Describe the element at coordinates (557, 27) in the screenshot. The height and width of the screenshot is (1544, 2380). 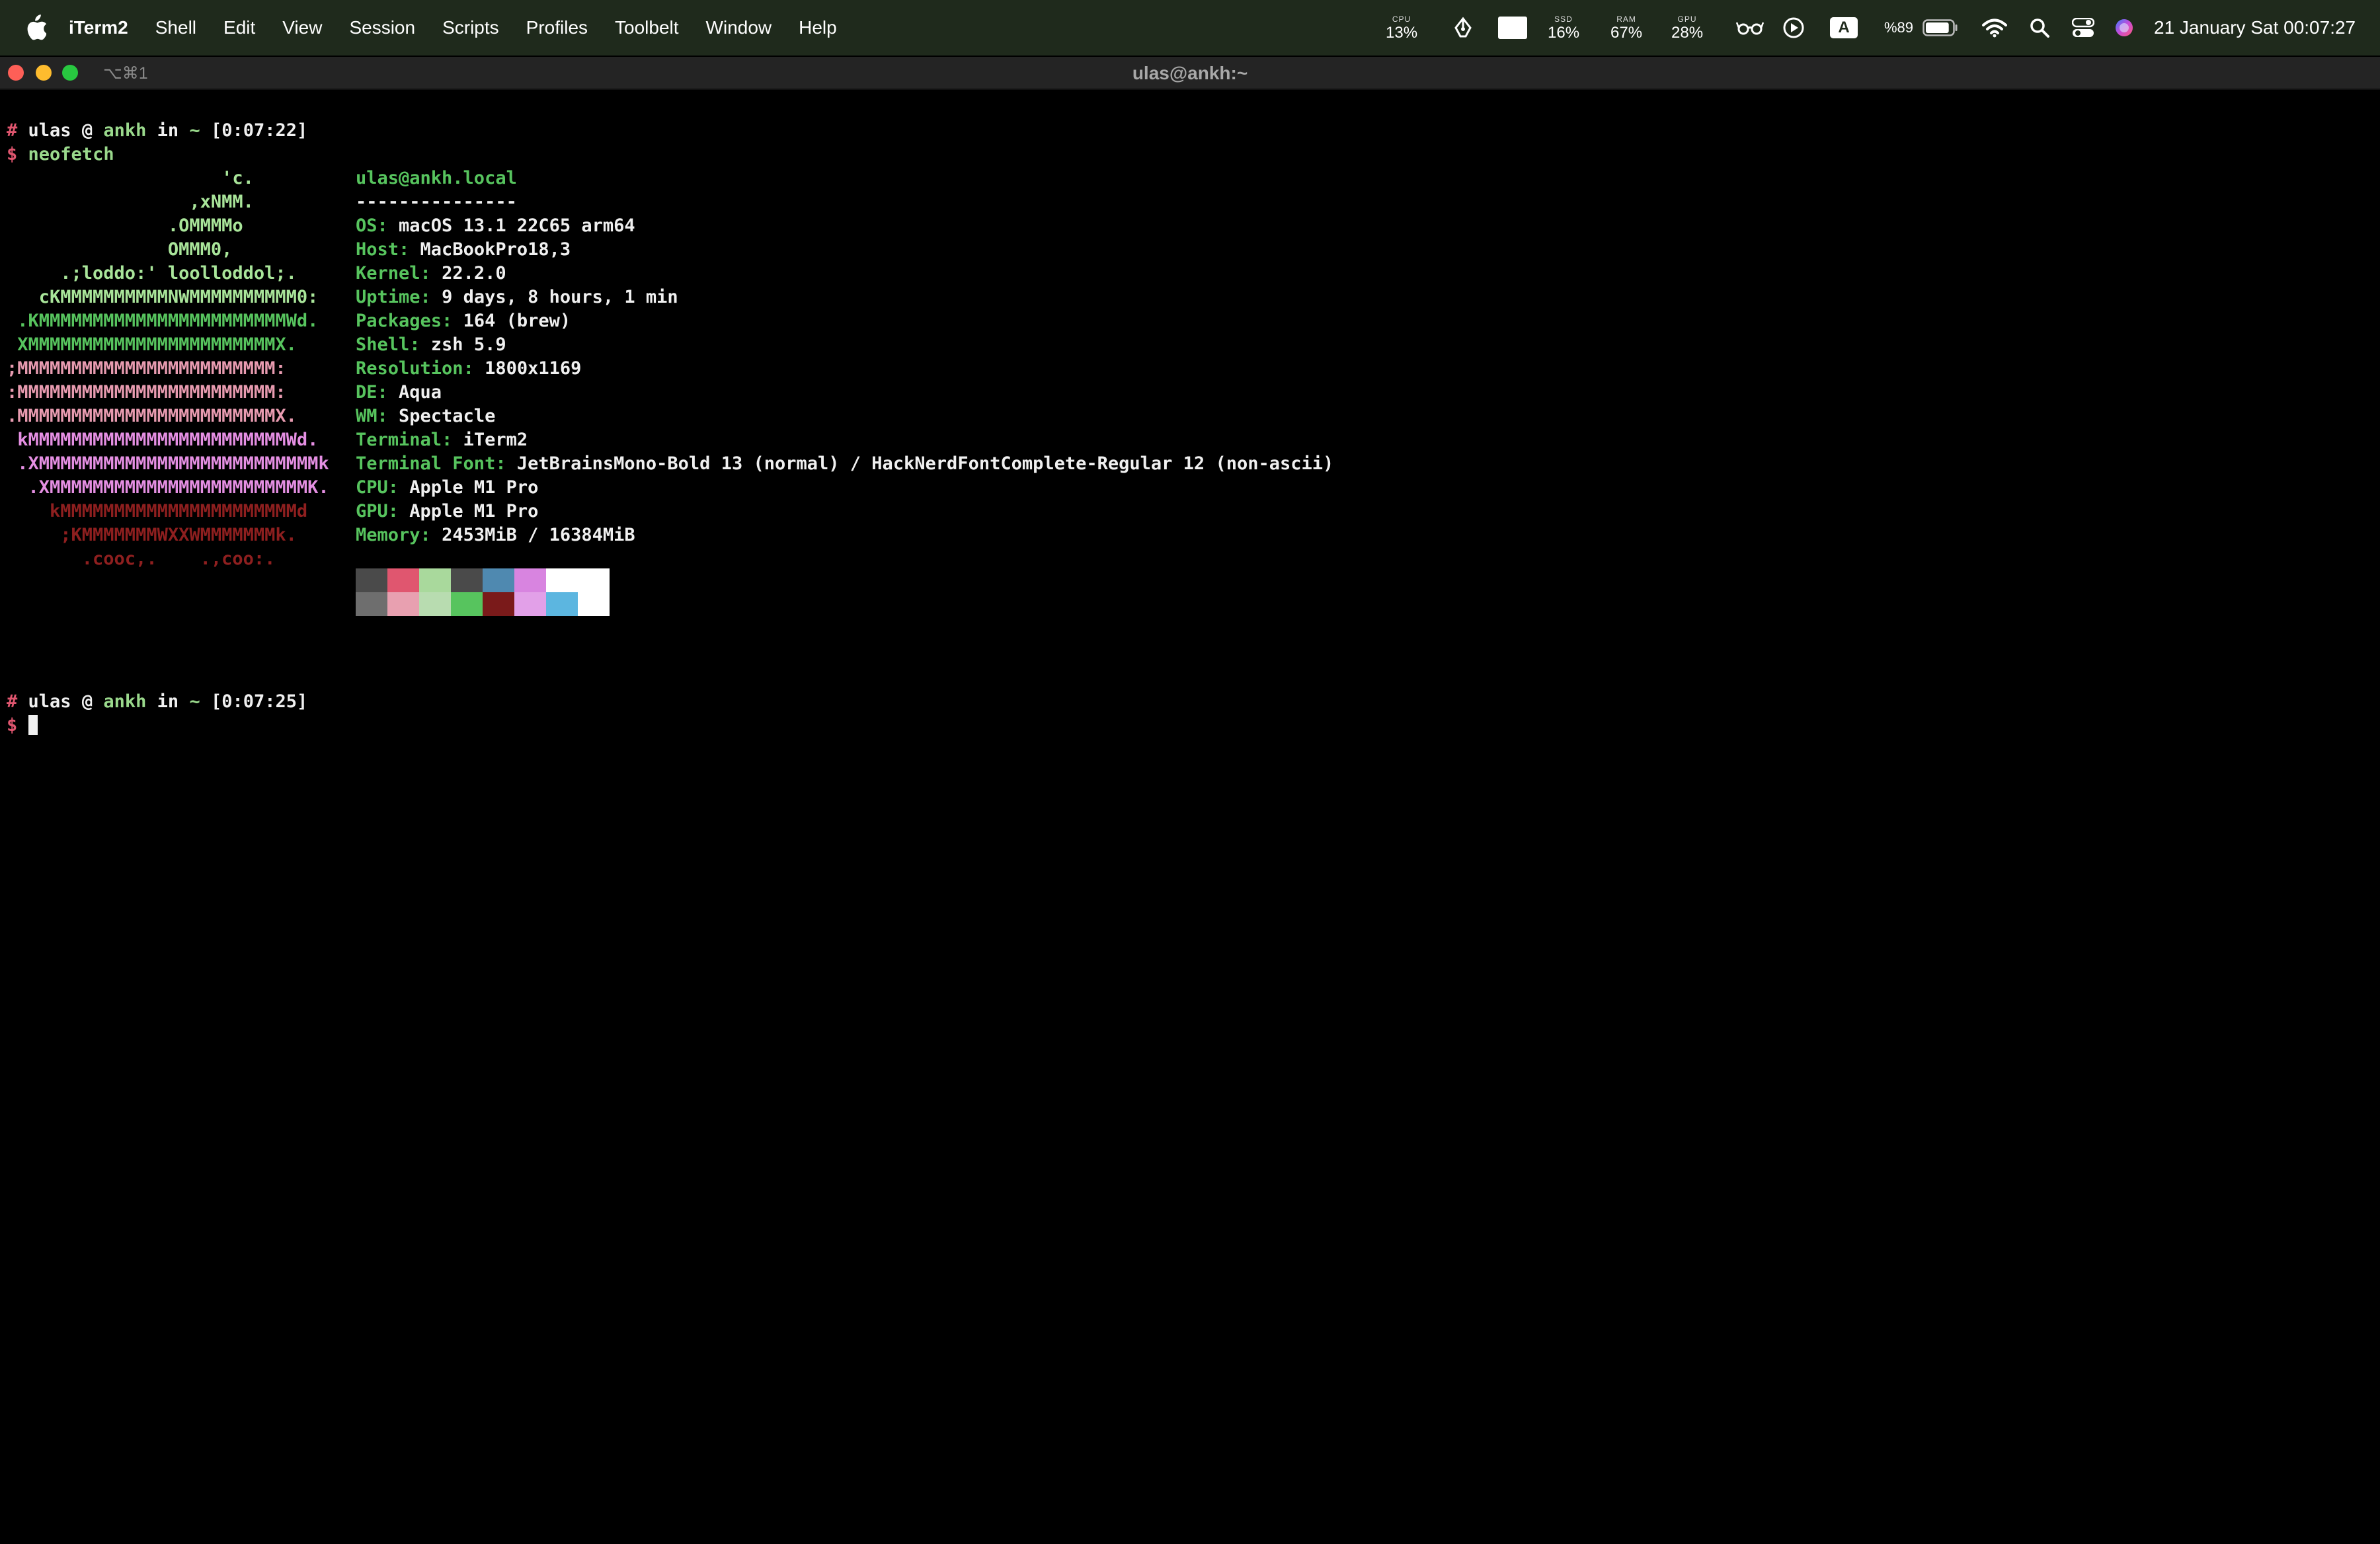
I see `menu-profiles: Profiles` at that location.